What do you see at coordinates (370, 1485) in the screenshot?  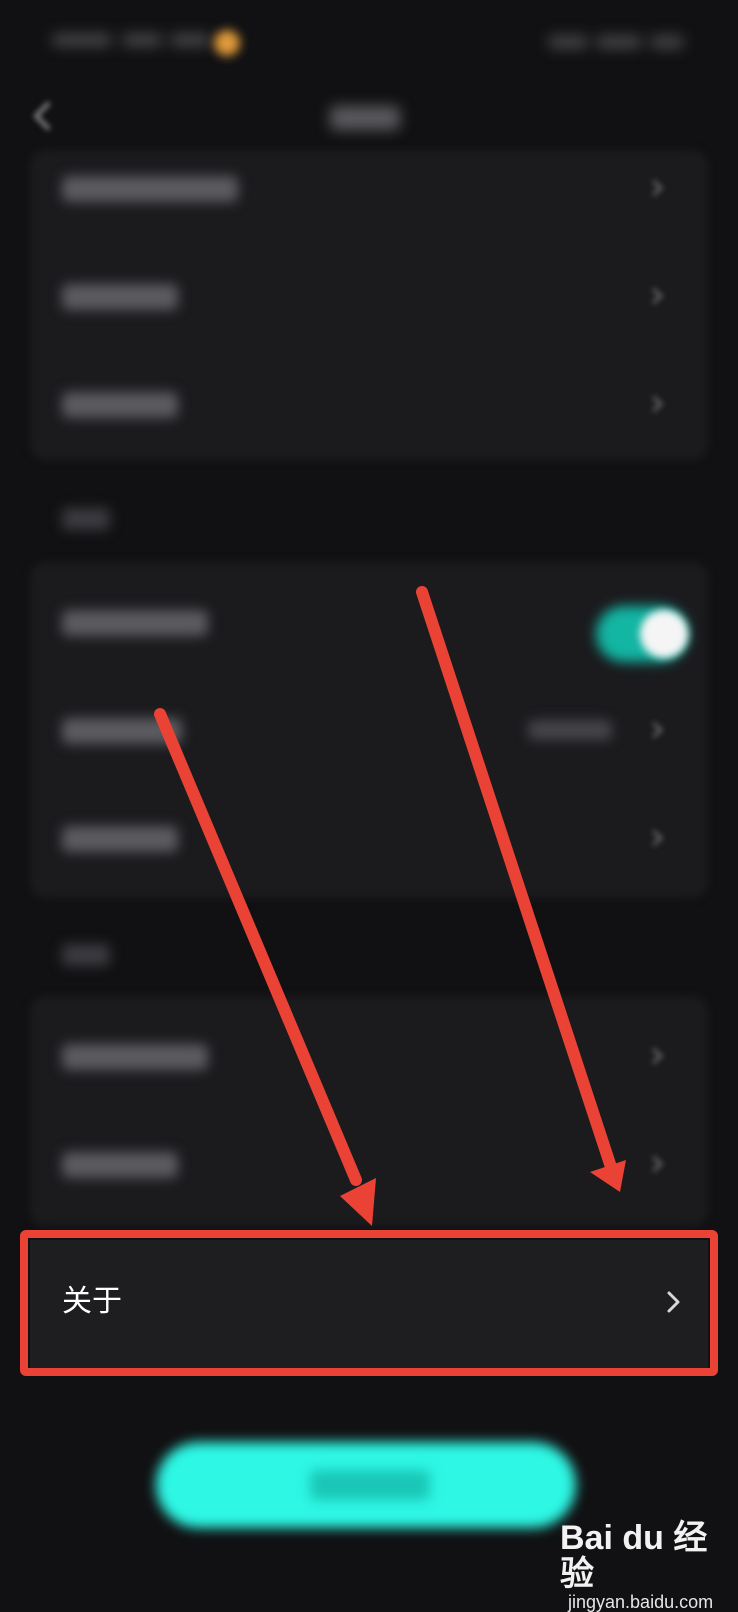 I see `logout-button-label` at bounding box center [370, 1485].